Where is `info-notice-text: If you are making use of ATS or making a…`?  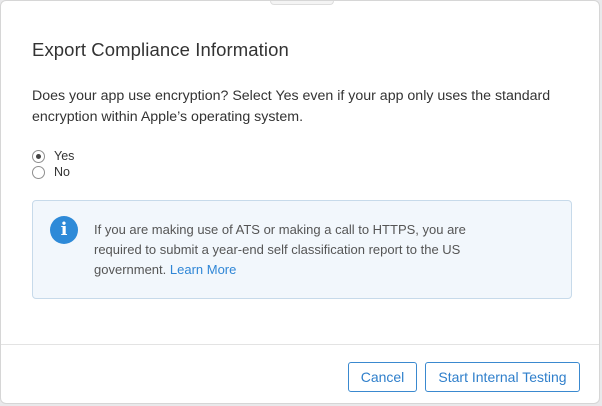
info-notice-text: If you are making use of ATS or making a… is located at coordinates (304, 250).